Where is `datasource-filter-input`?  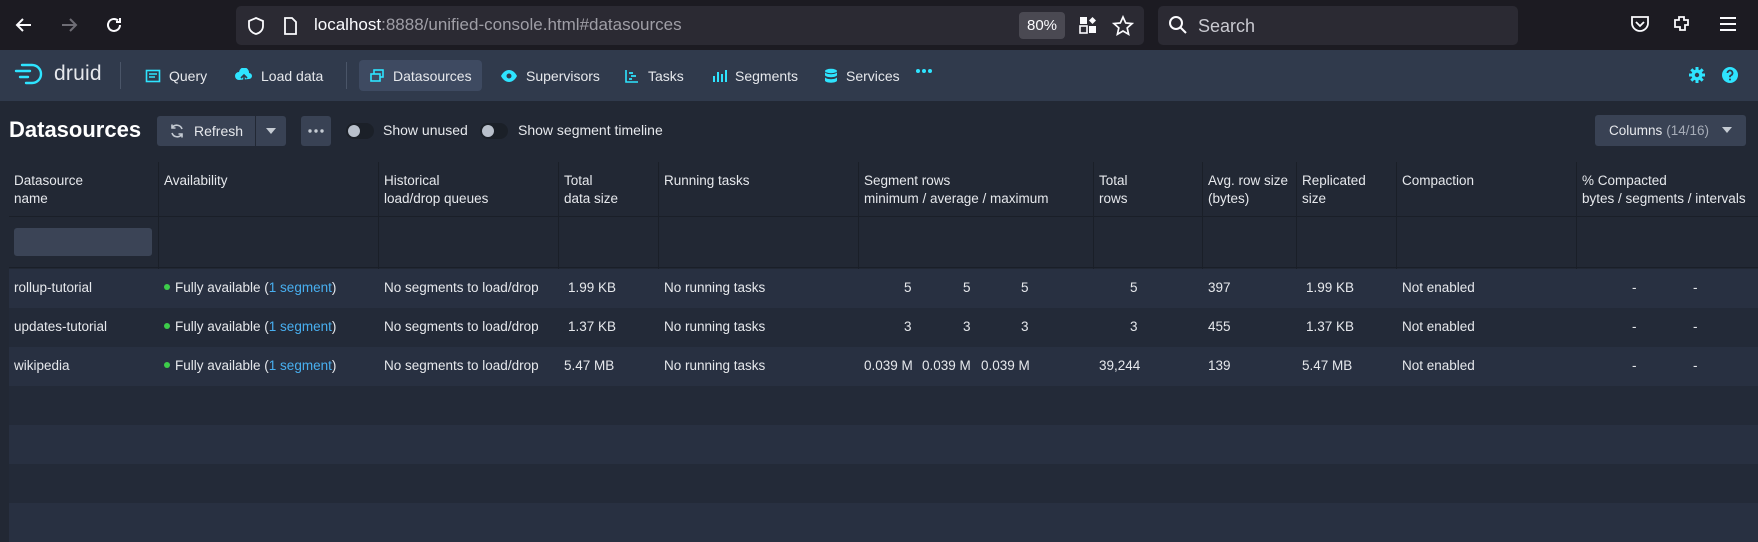
datasource-filter-input is located at coordinates (83, 242).